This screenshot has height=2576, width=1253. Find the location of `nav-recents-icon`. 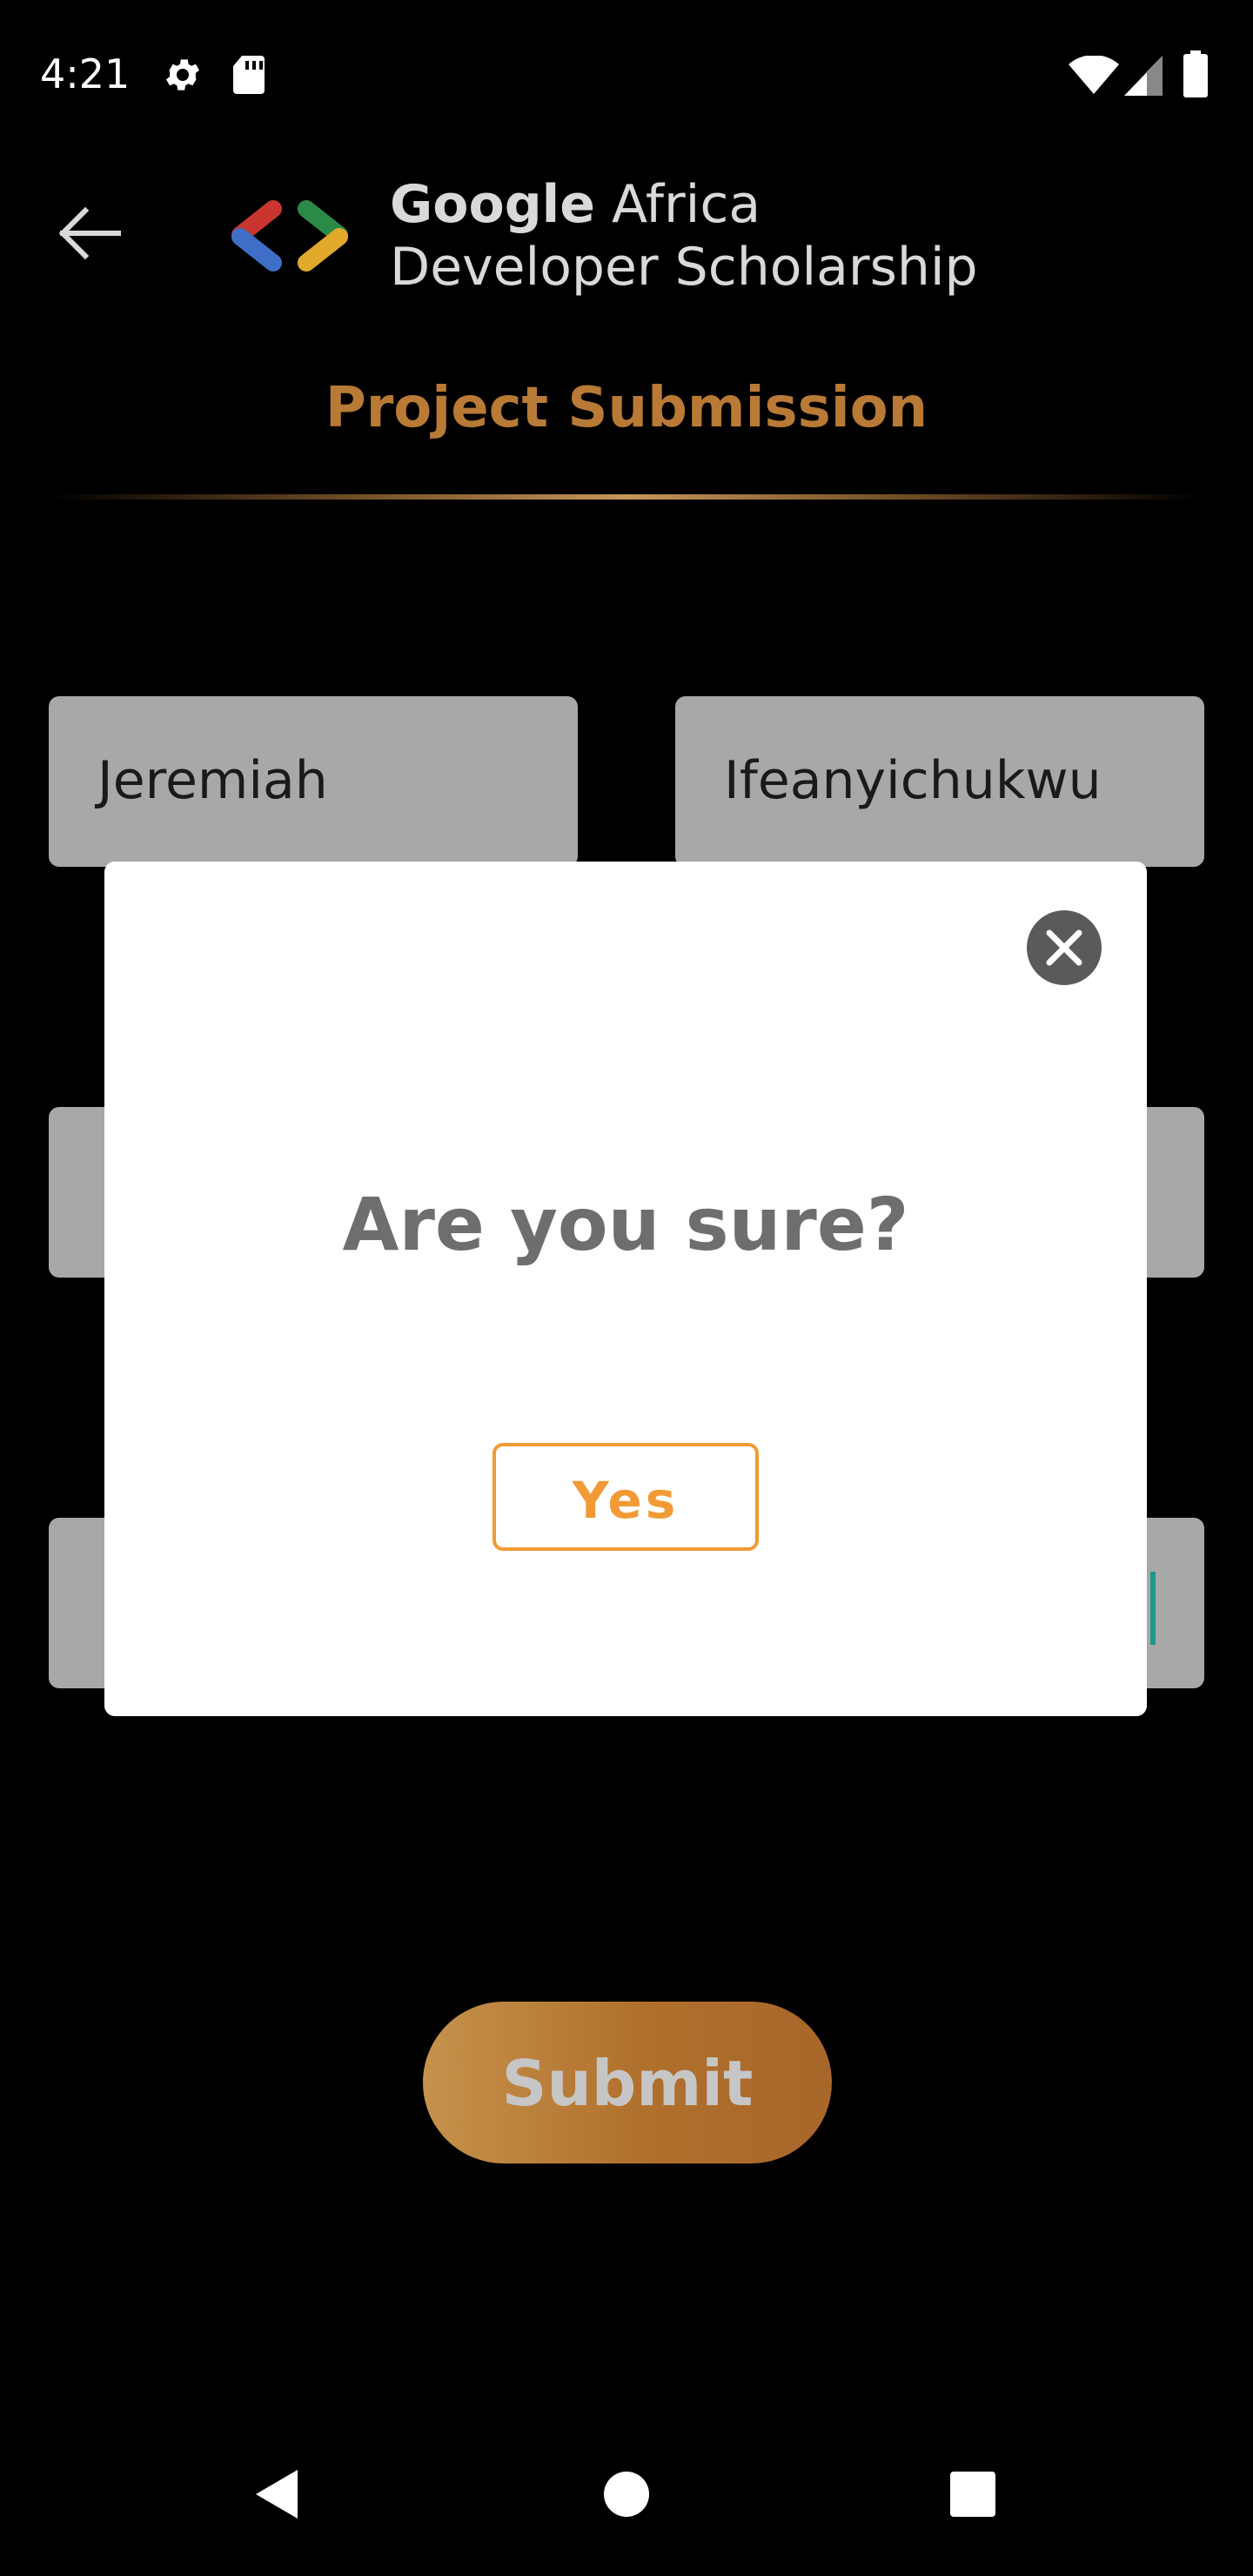

nav-recents-icon is located at coordinates (972, 2494).